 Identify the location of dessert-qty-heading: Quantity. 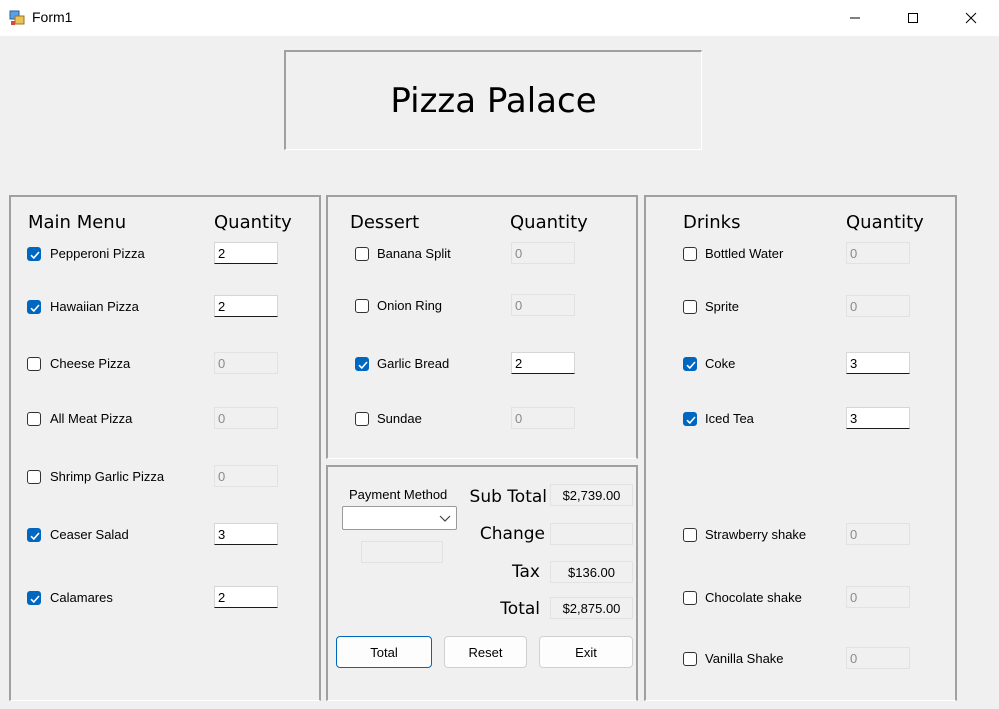
(549, 222).